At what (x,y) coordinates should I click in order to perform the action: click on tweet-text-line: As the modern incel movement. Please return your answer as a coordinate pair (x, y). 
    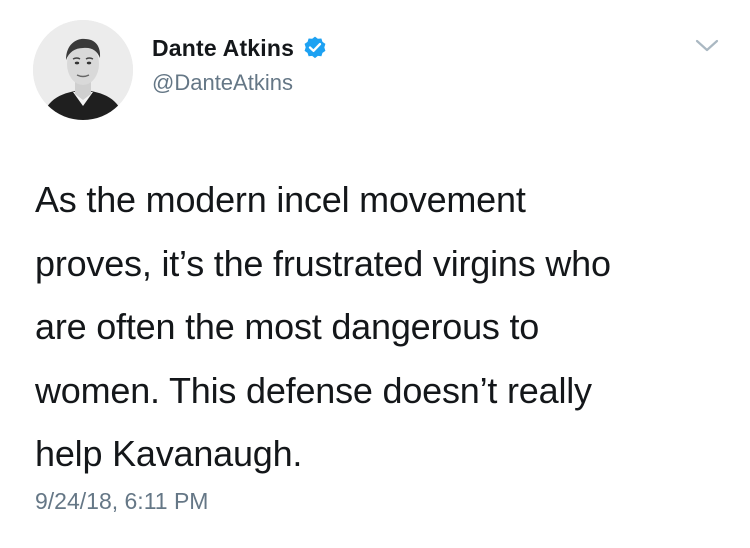
    Looking at the image, I should click on (280, 199).